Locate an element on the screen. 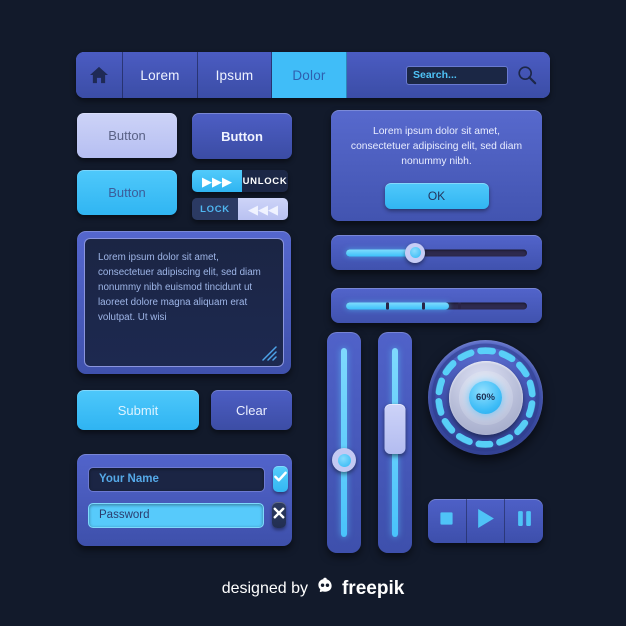 This screenshot has height=626, width=626. dialog-ok-button: OK is located at coordinates (436, 195).